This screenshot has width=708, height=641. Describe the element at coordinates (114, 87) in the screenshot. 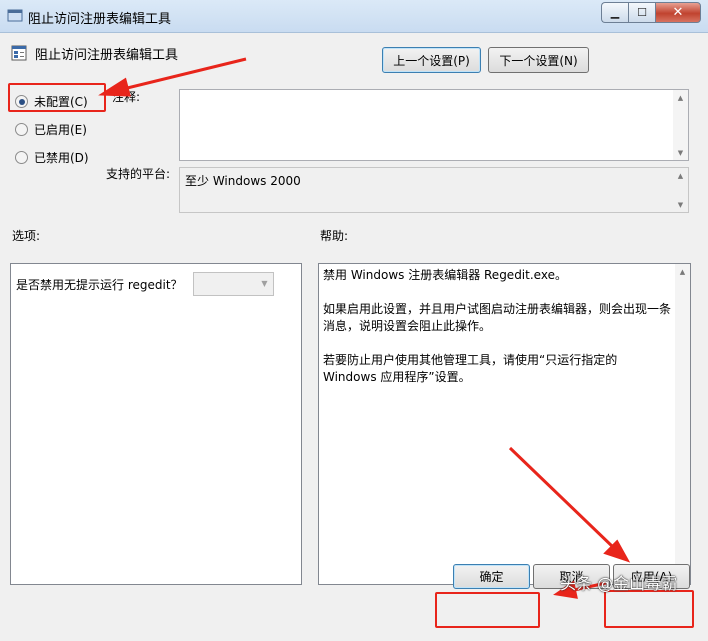

I see `arrowhead-icon` at that location.